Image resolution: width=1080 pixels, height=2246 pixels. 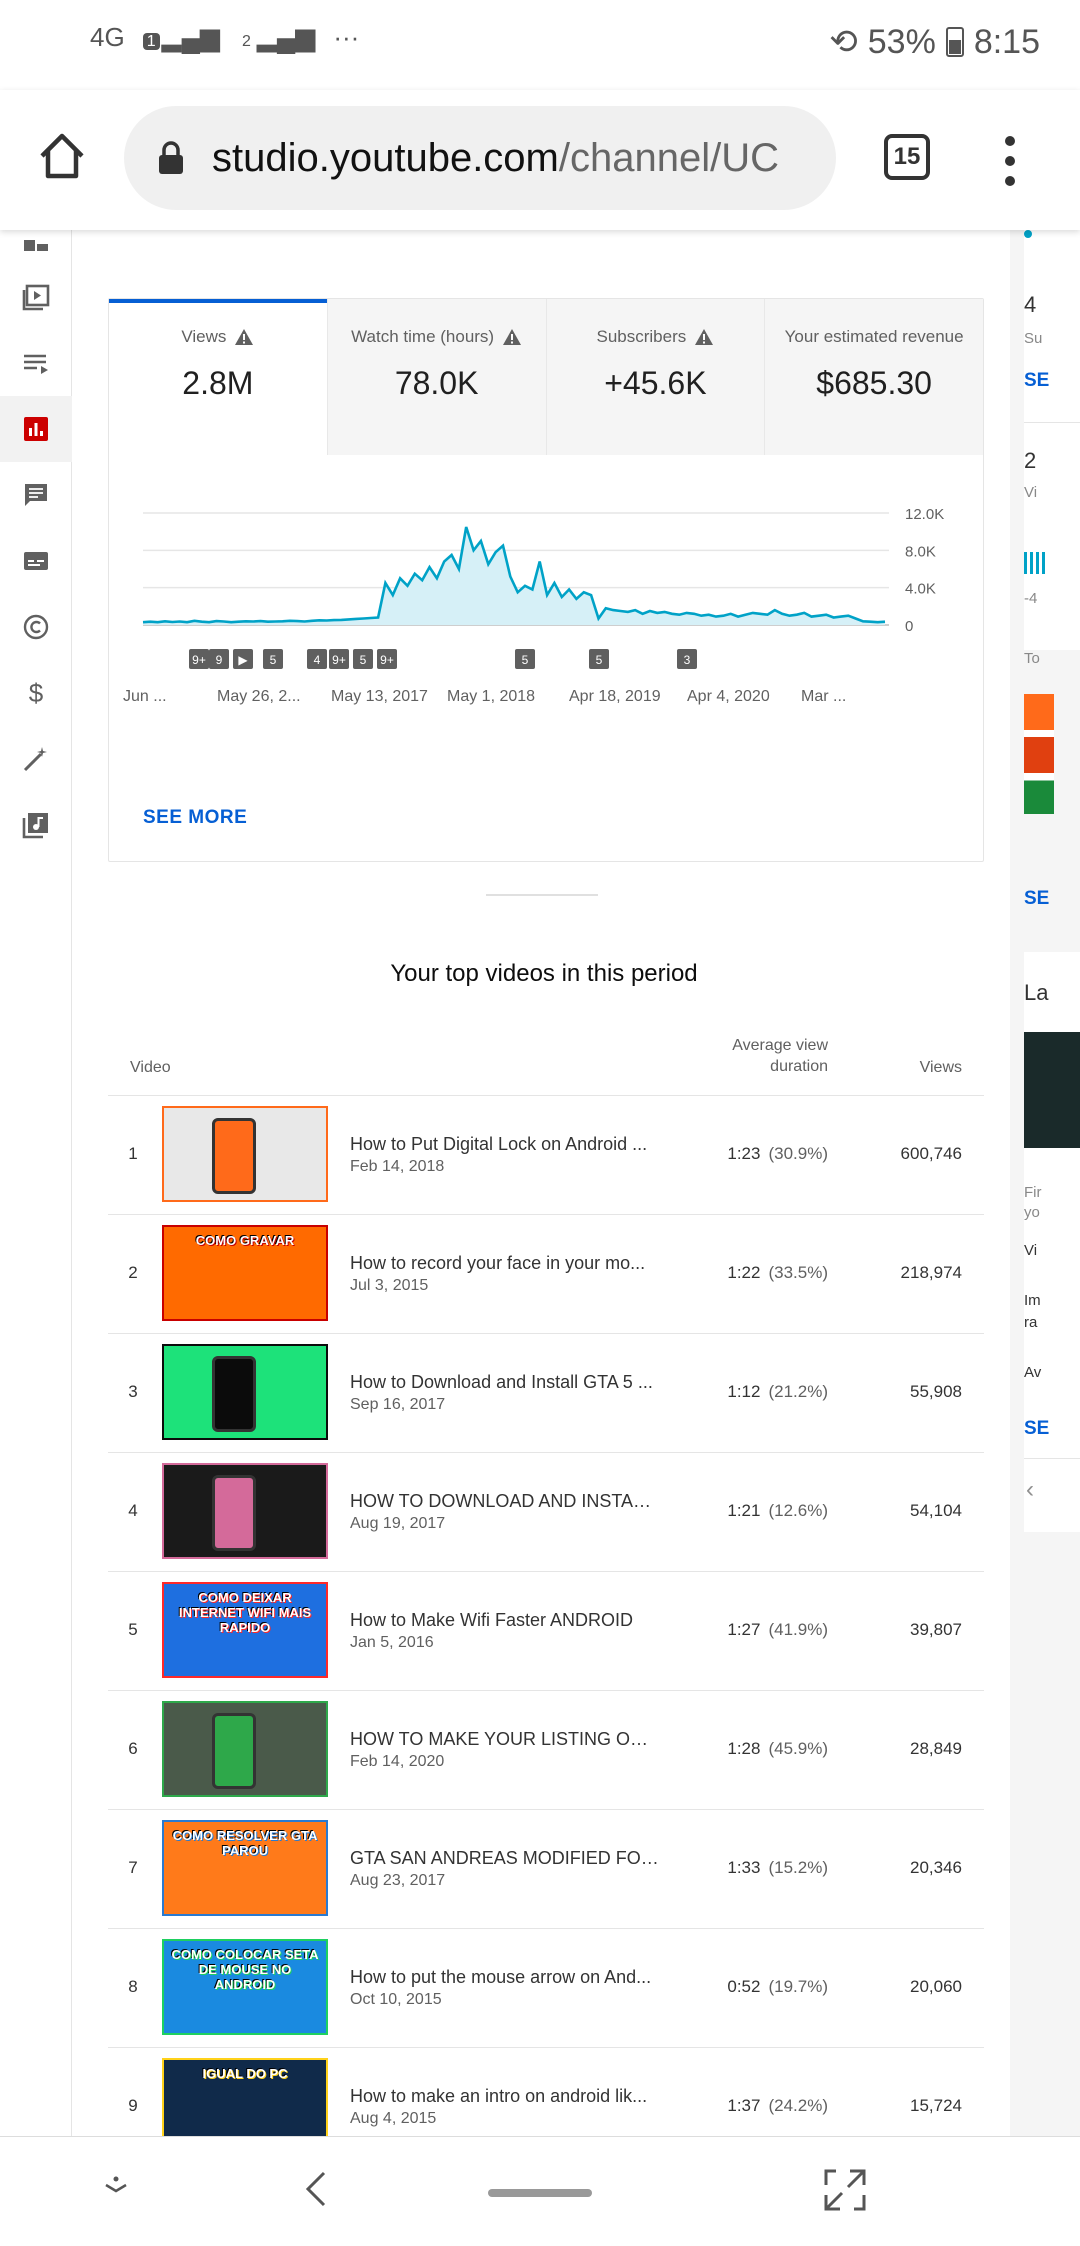 I want to click on duration-value: 1:23, so click(x=744, y=1153).